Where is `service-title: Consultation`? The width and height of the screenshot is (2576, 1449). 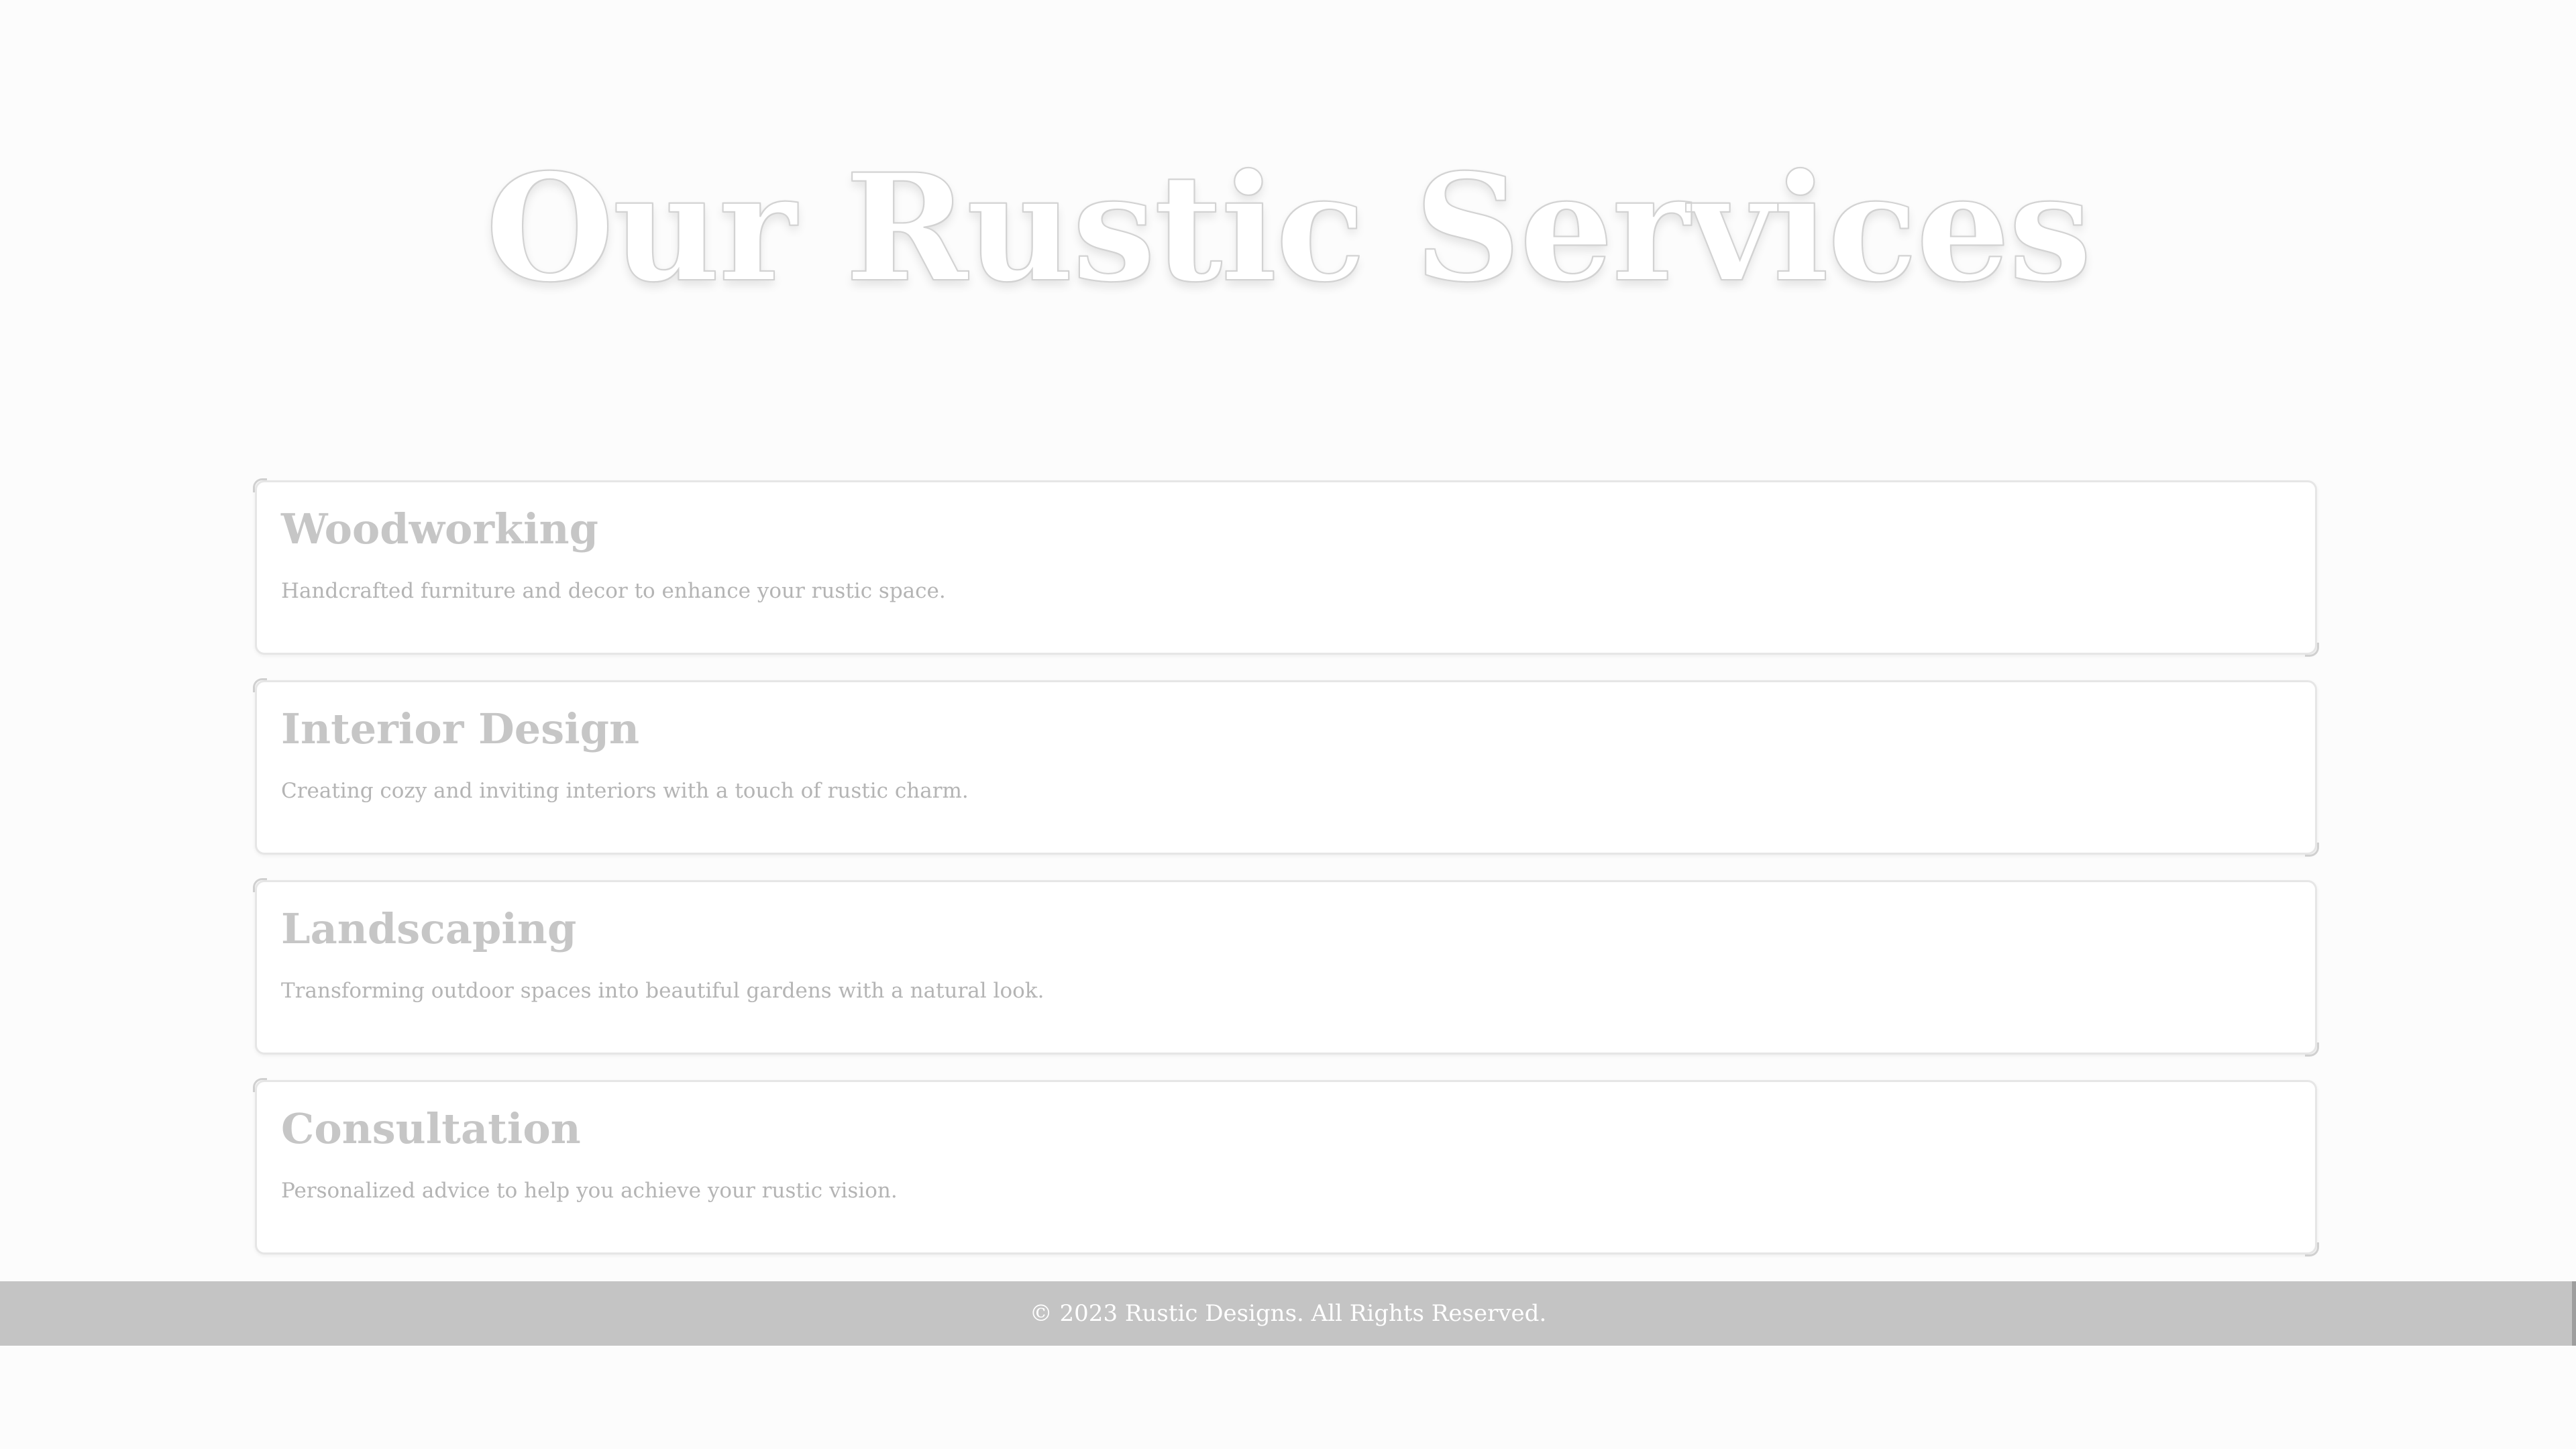 service-title: Consultation is located at coordinates (431, 1128).